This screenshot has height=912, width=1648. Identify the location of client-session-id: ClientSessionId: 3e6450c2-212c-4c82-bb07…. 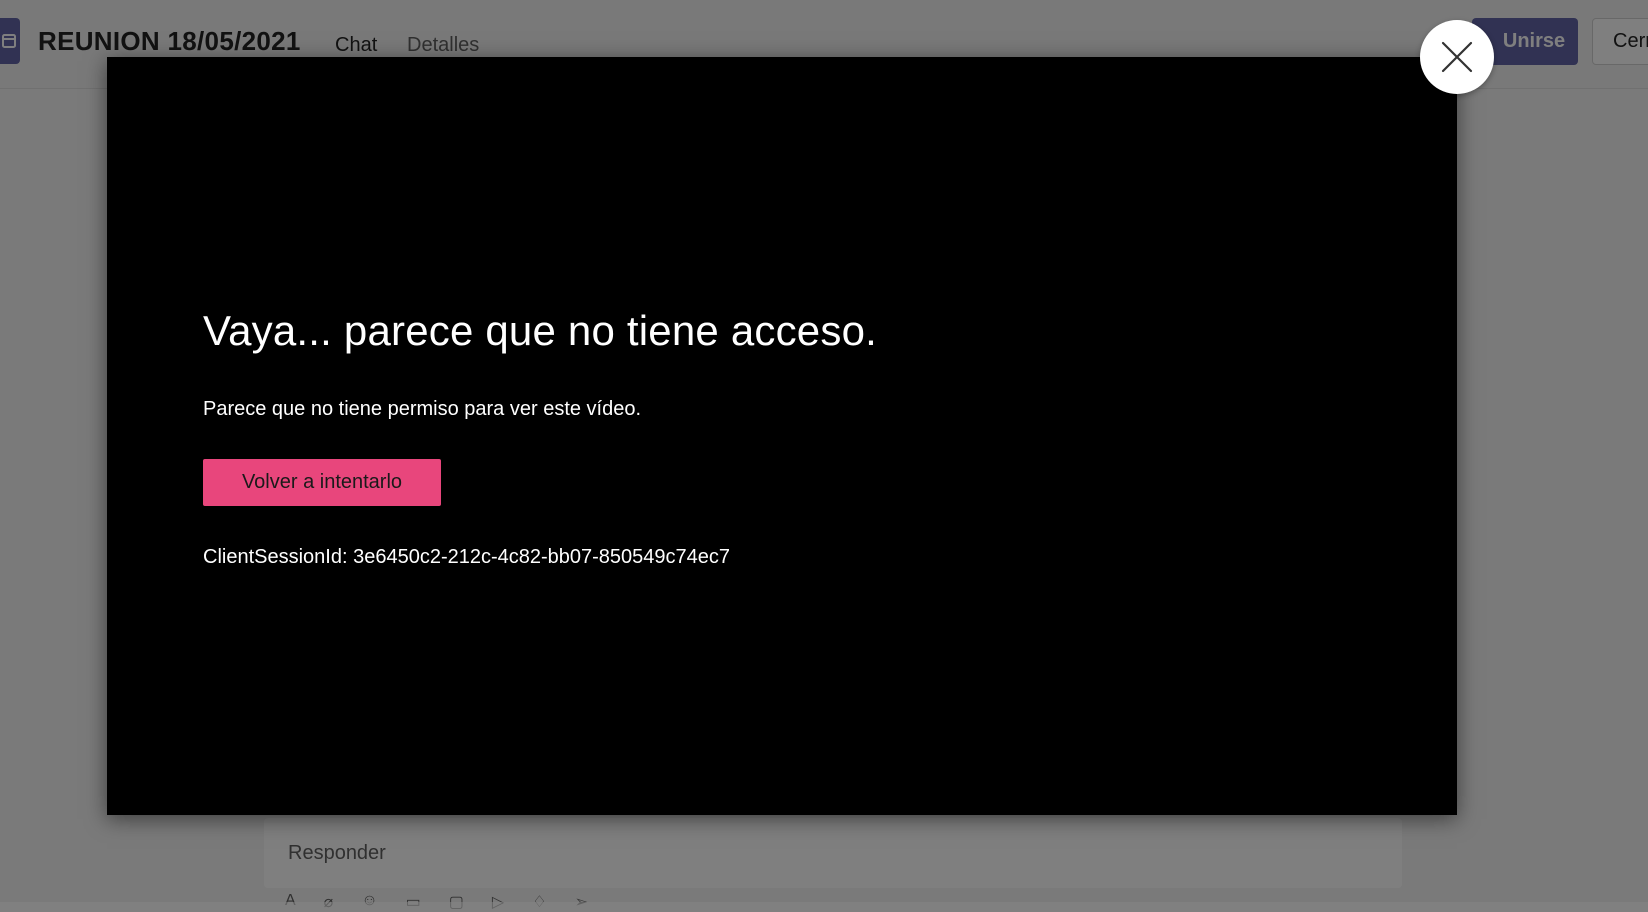
(467, 557).